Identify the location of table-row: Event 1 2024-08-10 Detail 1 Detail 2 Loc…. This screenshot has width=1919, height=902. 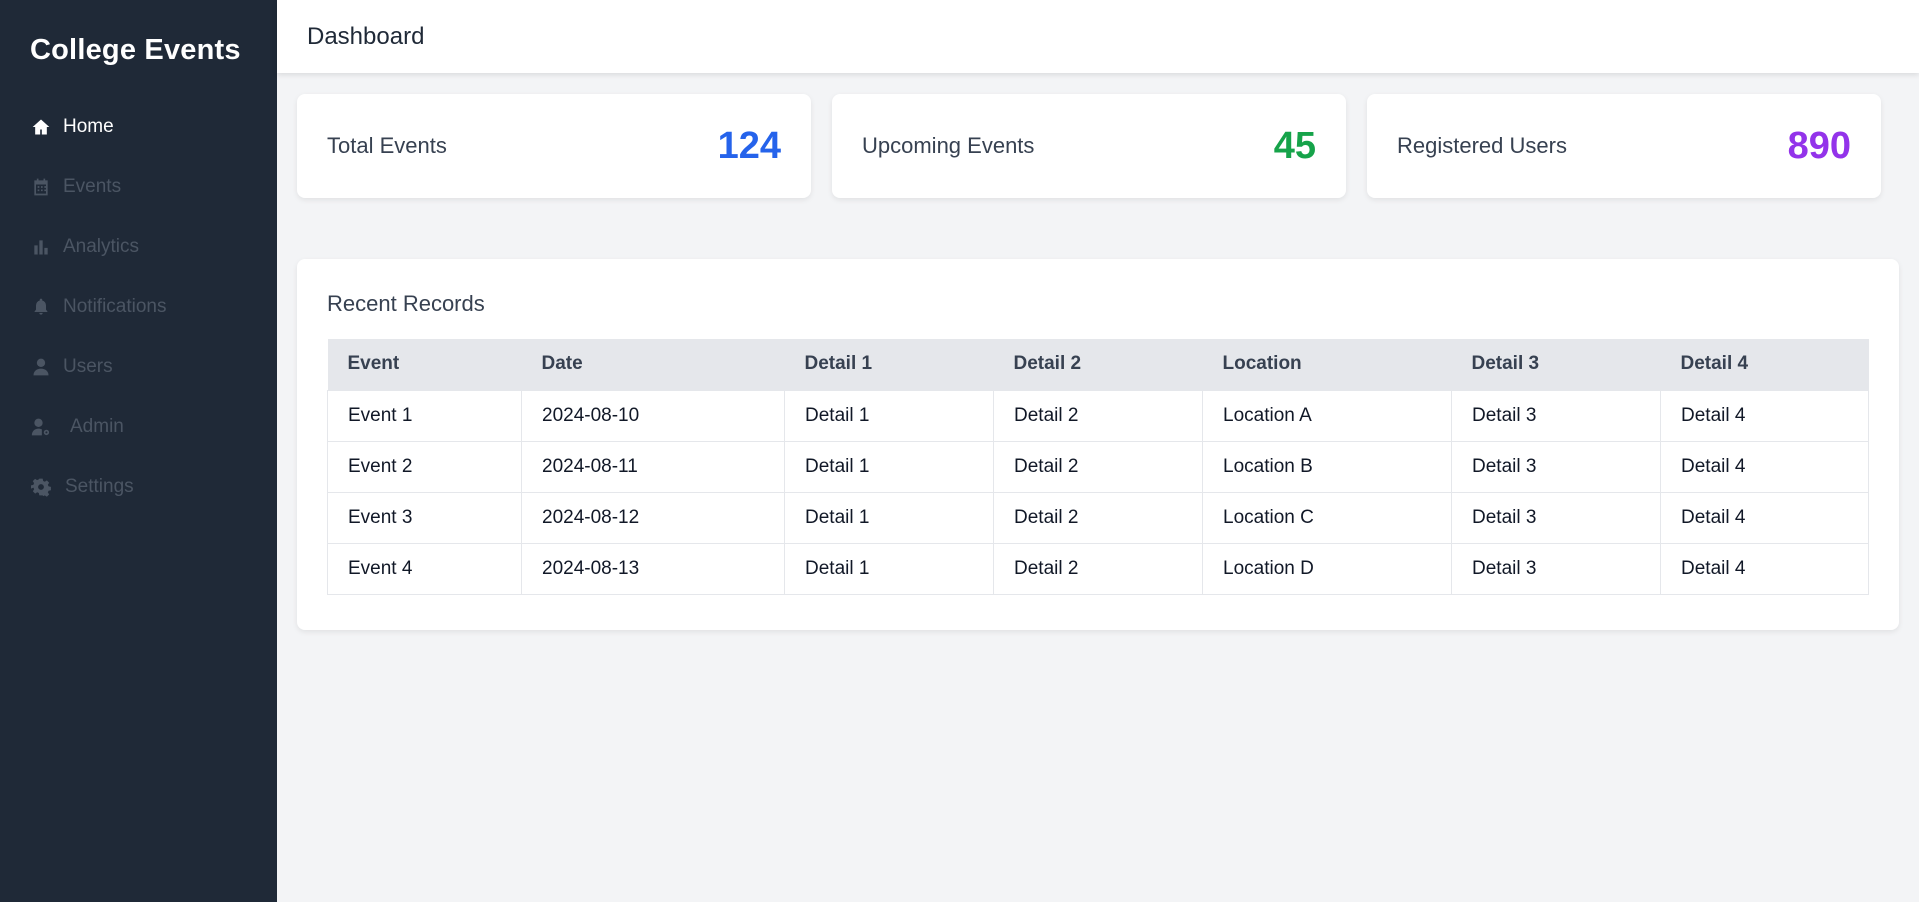
(1098, 415).